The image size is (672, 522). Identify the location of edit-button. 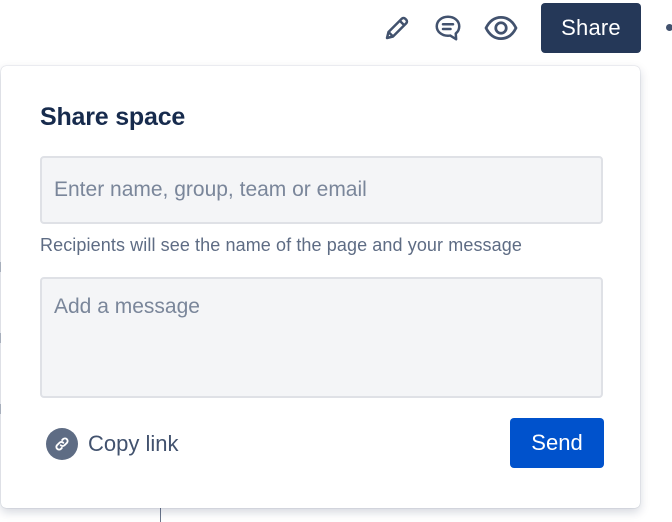
(397, 28).